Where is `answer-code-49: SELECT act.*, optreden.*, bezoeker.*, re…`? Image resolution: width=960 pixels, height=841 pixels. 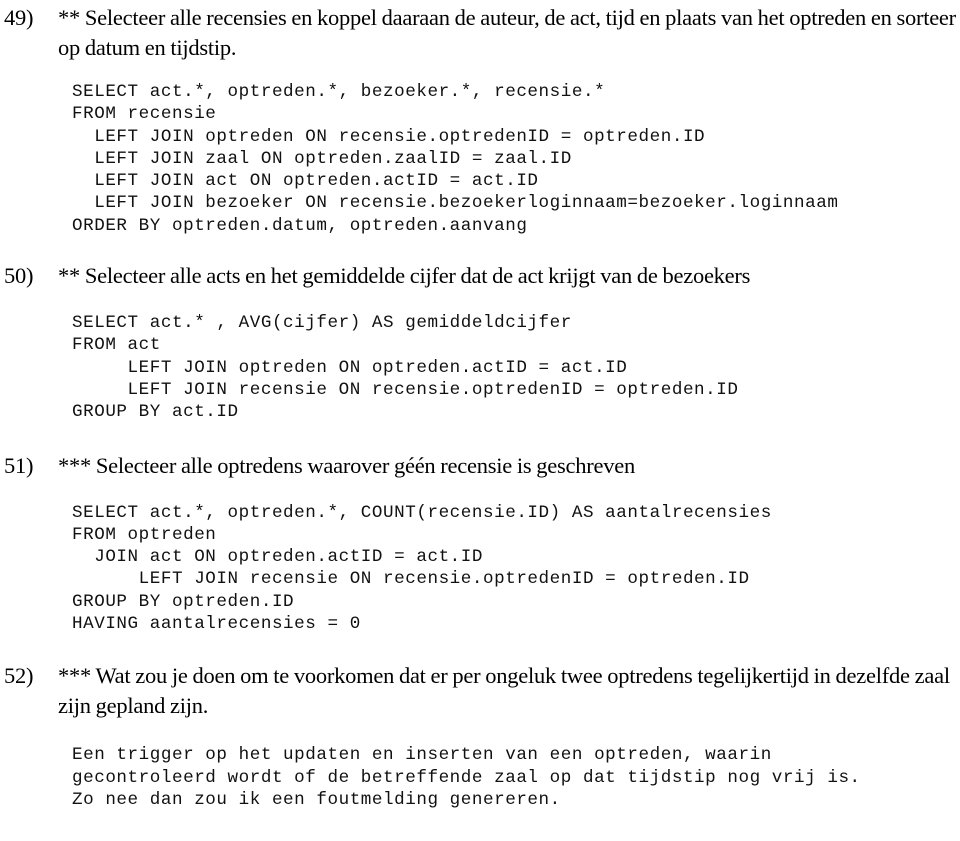 answer-code-49: SELECT act.*, optreden.*, bezoeker.*, re… is located at coordinates (455, 159).